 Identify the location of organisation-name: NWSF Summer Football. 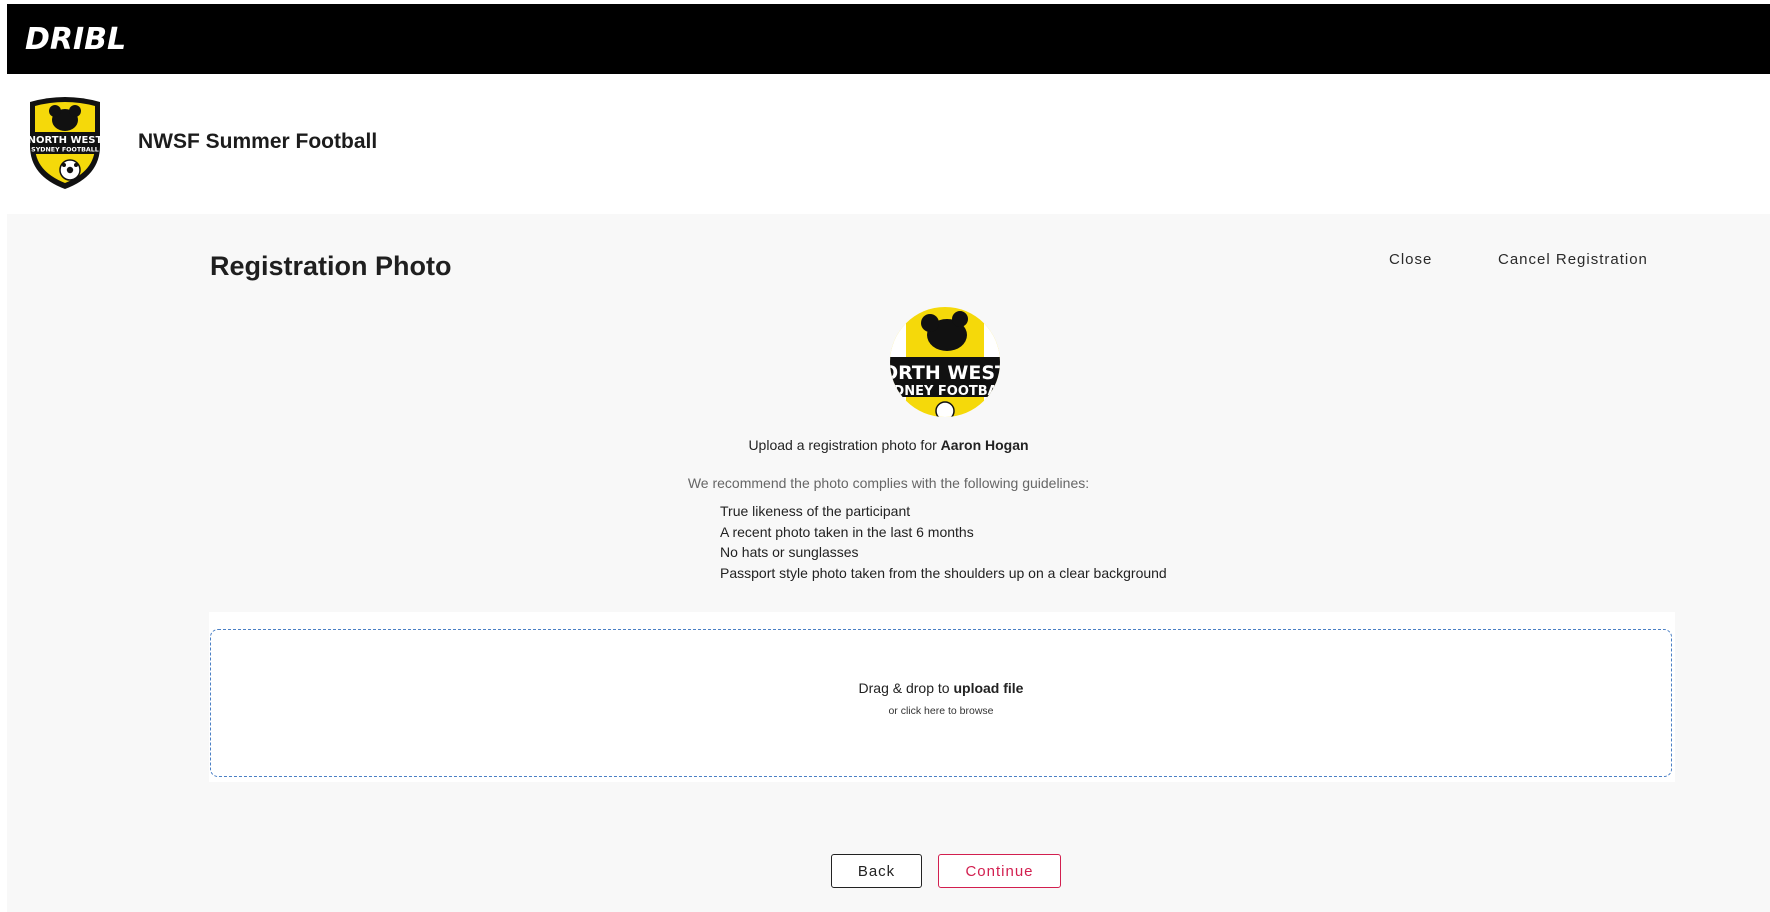
(258, 141).